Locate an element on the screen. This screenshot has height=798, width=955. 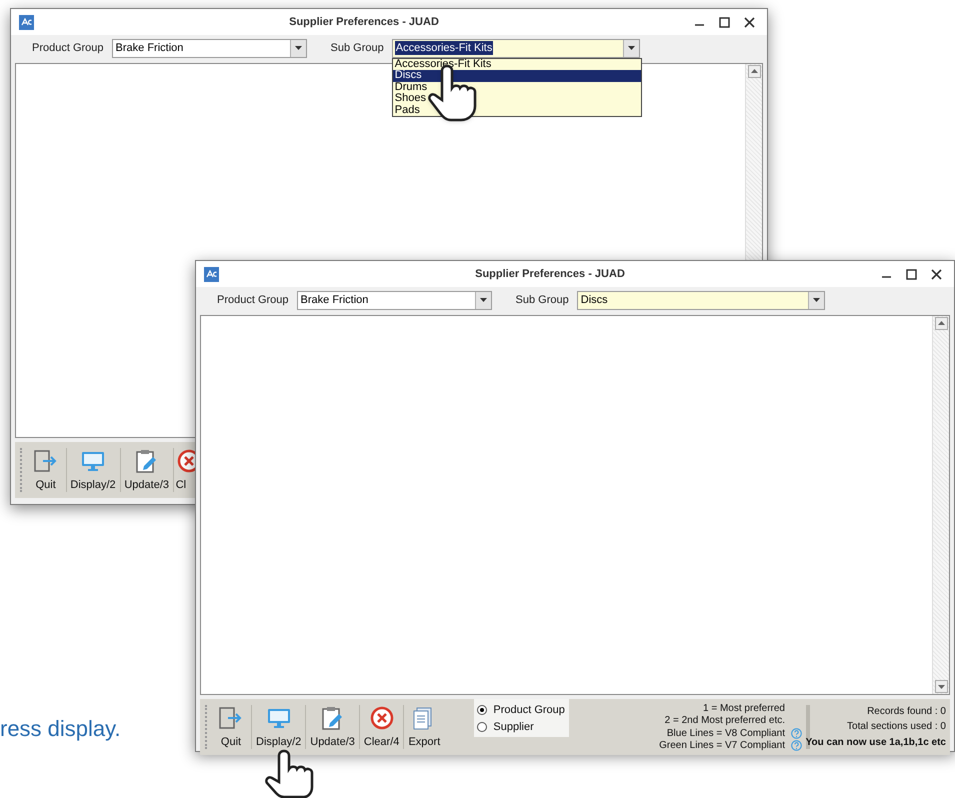
radio-option: Supplier is located at coordinates (523, 726).